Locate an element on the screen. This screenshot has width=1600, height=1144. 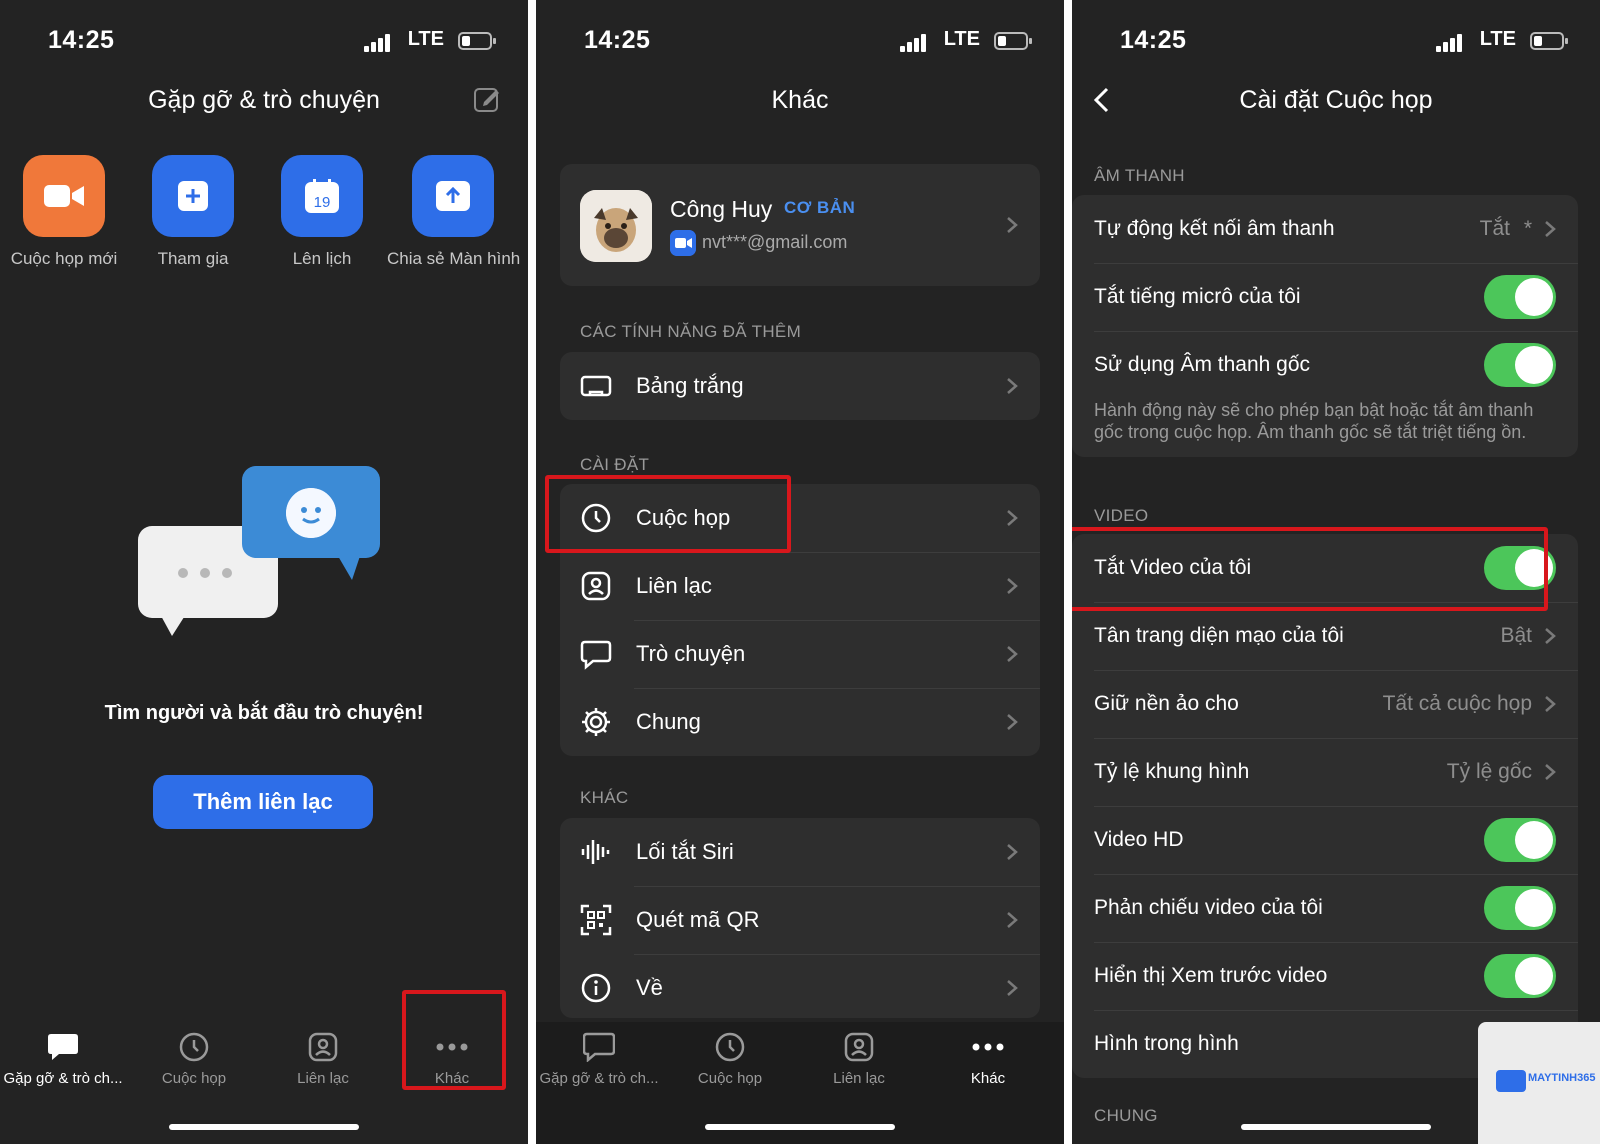
hd-video-toggle is located at coordinates (1520, 840).